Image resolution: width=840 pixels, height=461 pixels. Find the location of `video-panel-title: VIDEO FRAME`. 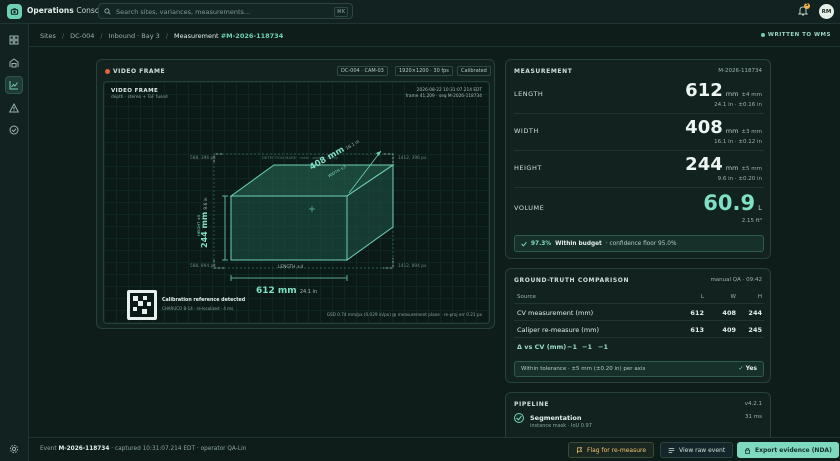

video-panel-title: VIDEO FRAME is located at coordinates (135, 71).